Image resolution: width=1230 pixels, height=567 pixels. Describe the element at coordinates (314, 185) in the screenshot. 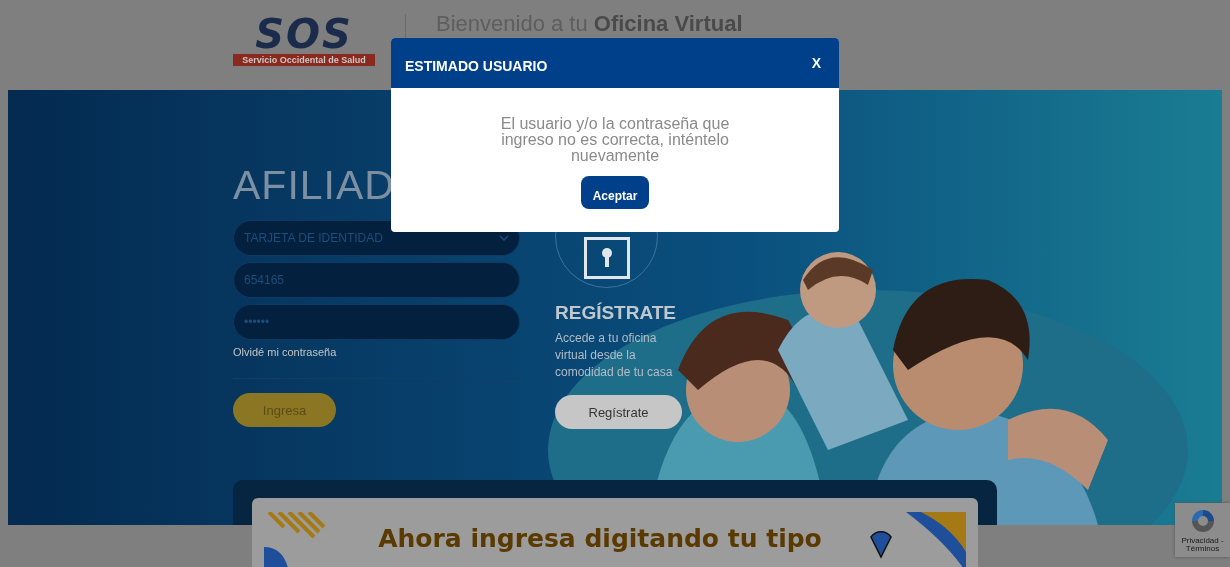

I see `login-heading: AFILIAD` at that location.